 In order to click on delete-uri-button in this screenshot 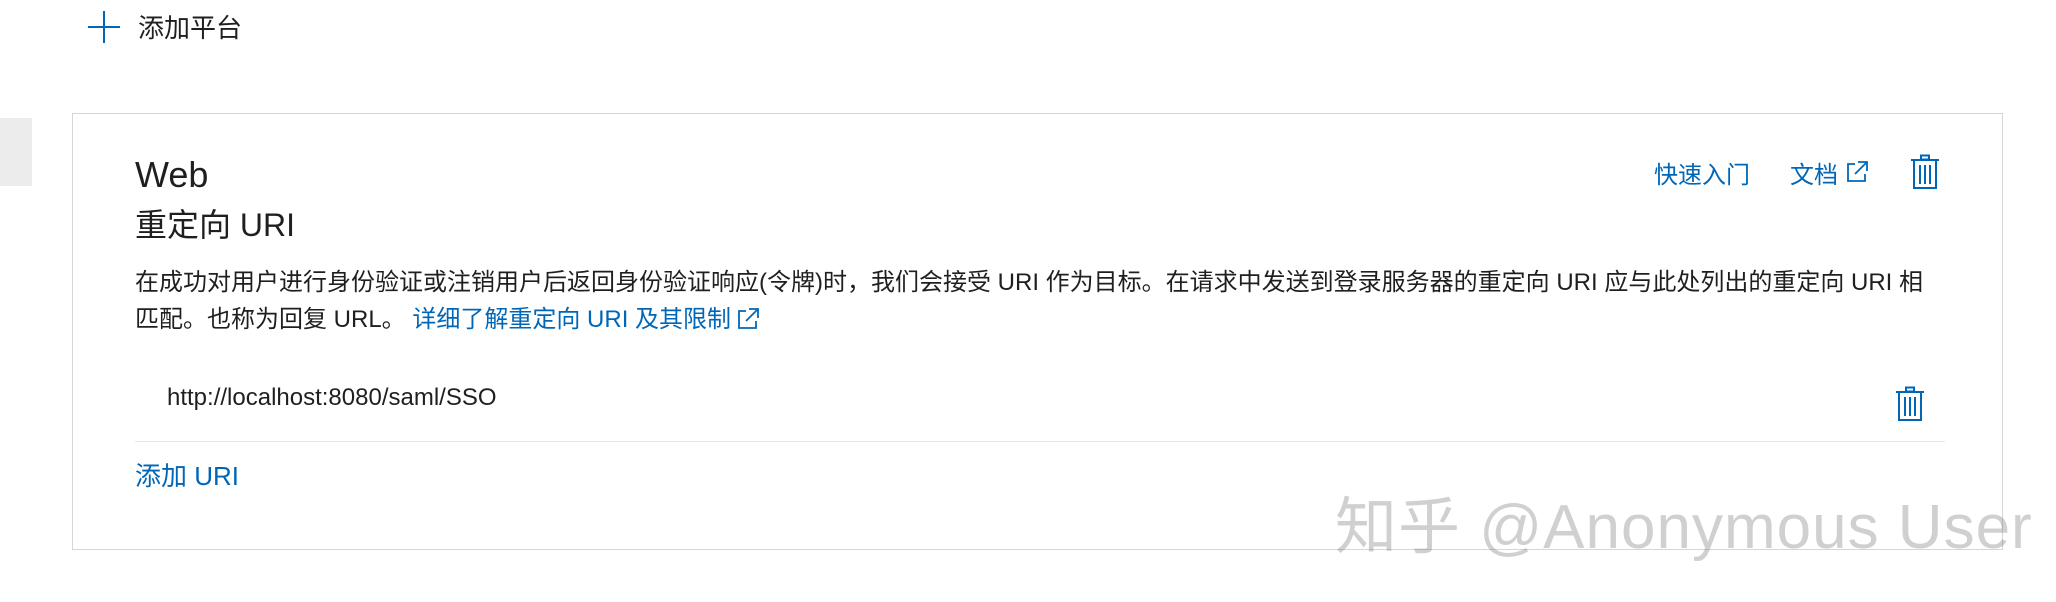, I will do `click(1910, 404)`.